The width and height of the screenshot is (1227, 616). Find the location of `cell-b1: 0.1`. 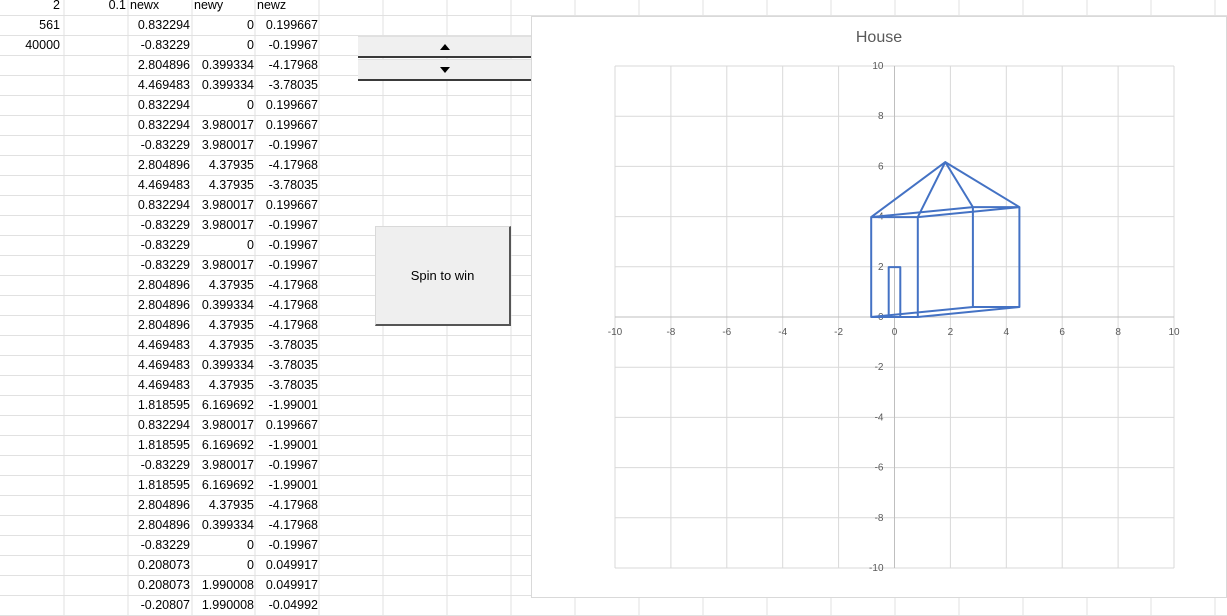

cell-b1: 0.1 is located at coordinates (95, 7).